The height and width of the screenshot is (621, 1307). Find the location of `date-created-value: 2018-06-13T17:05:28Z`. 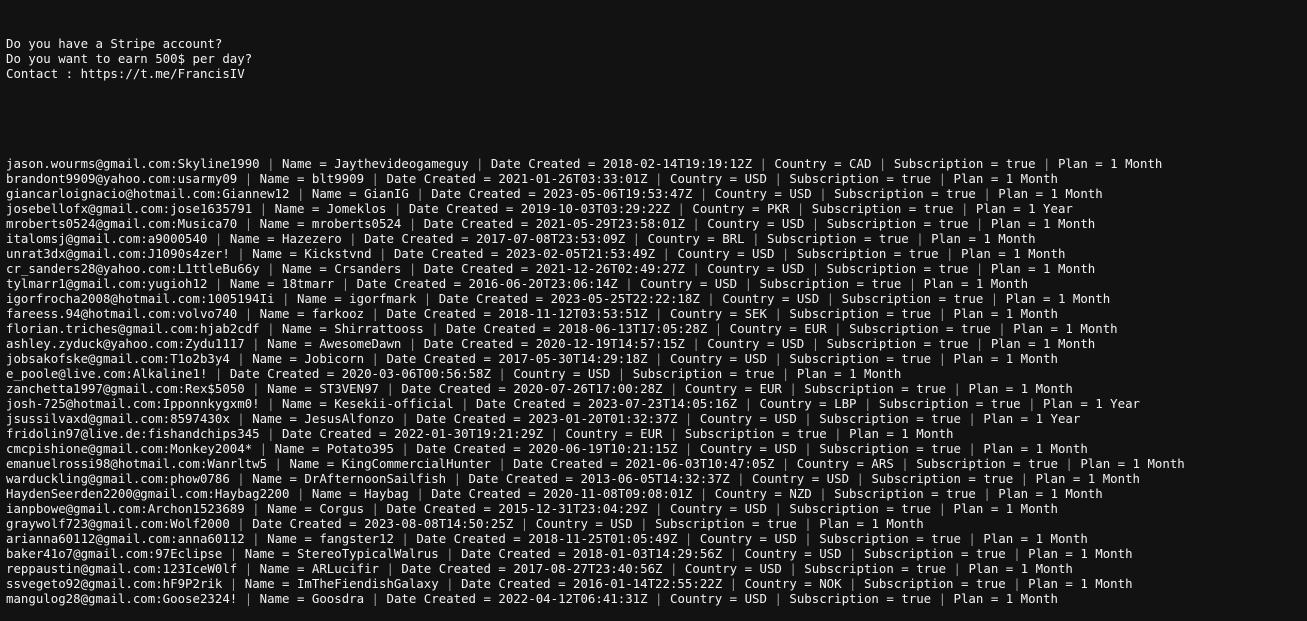

date-created-value: 2018-06-13T17:05:28Z is located at coordinates (633, 328).